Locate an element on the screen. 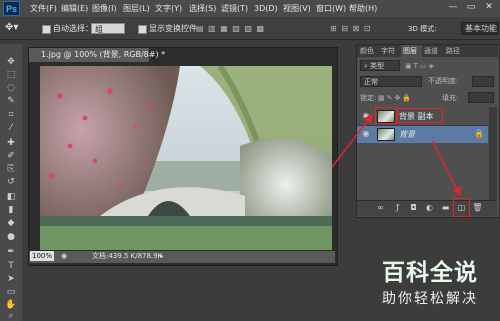 The height and width of the screenshot is (321, 500). menu-type: 文字(Y) is located at coordinates (168, 8).